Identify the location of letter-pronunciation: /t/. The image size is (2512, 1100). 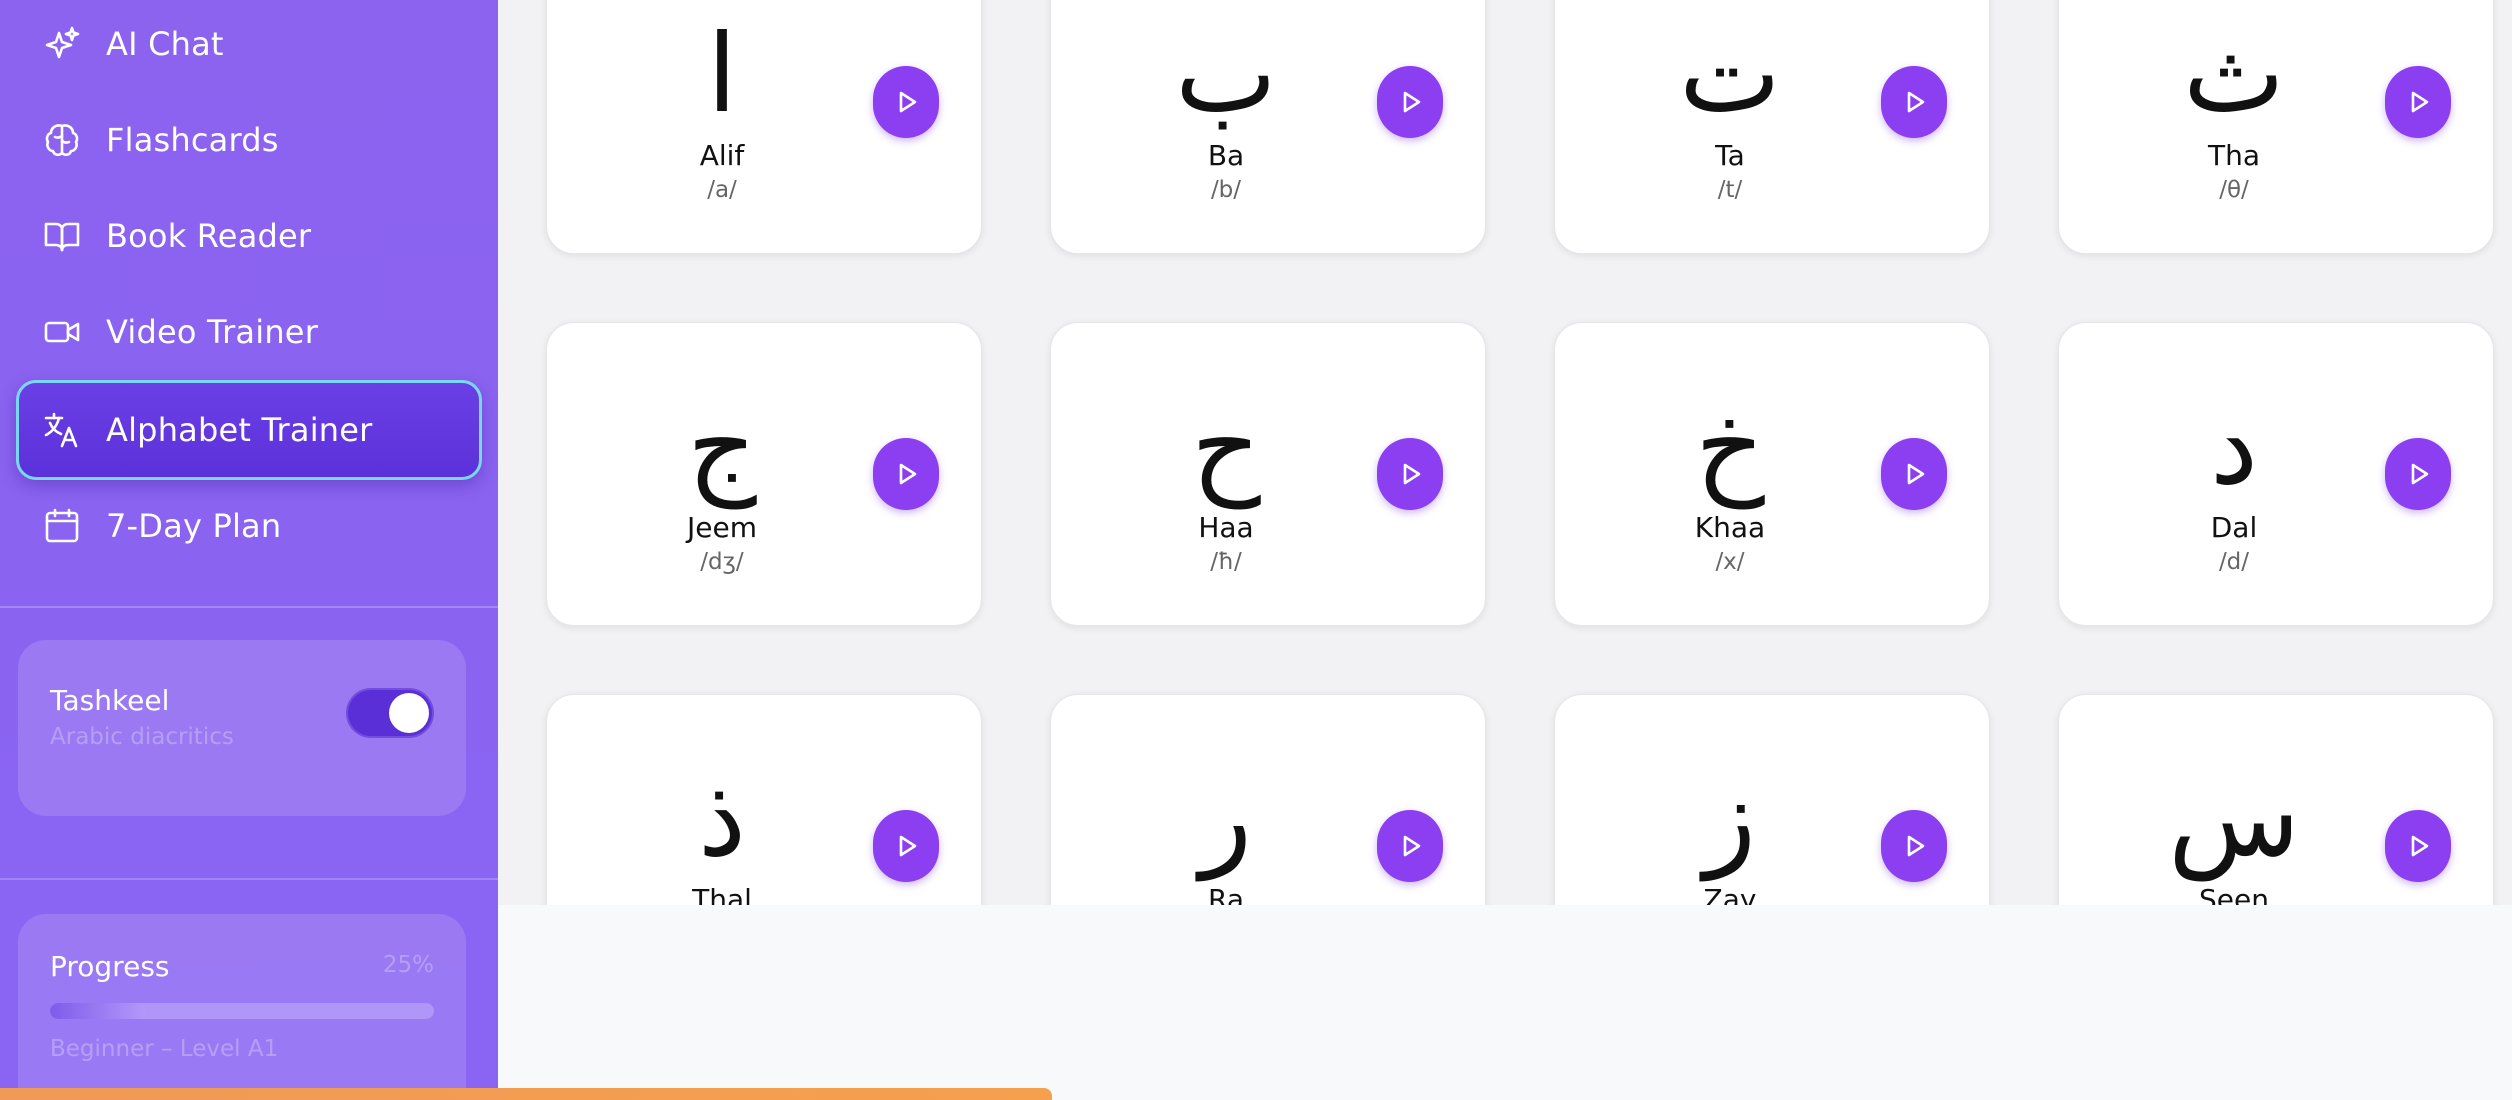
(1730, 190).